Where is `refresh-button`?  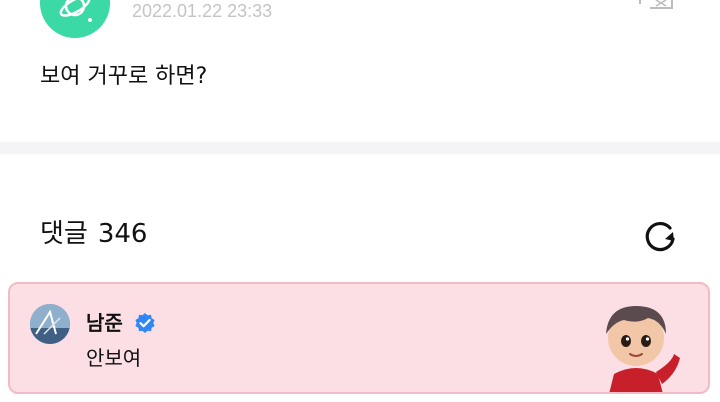 refresh-button is located at coordinates (660, 236).